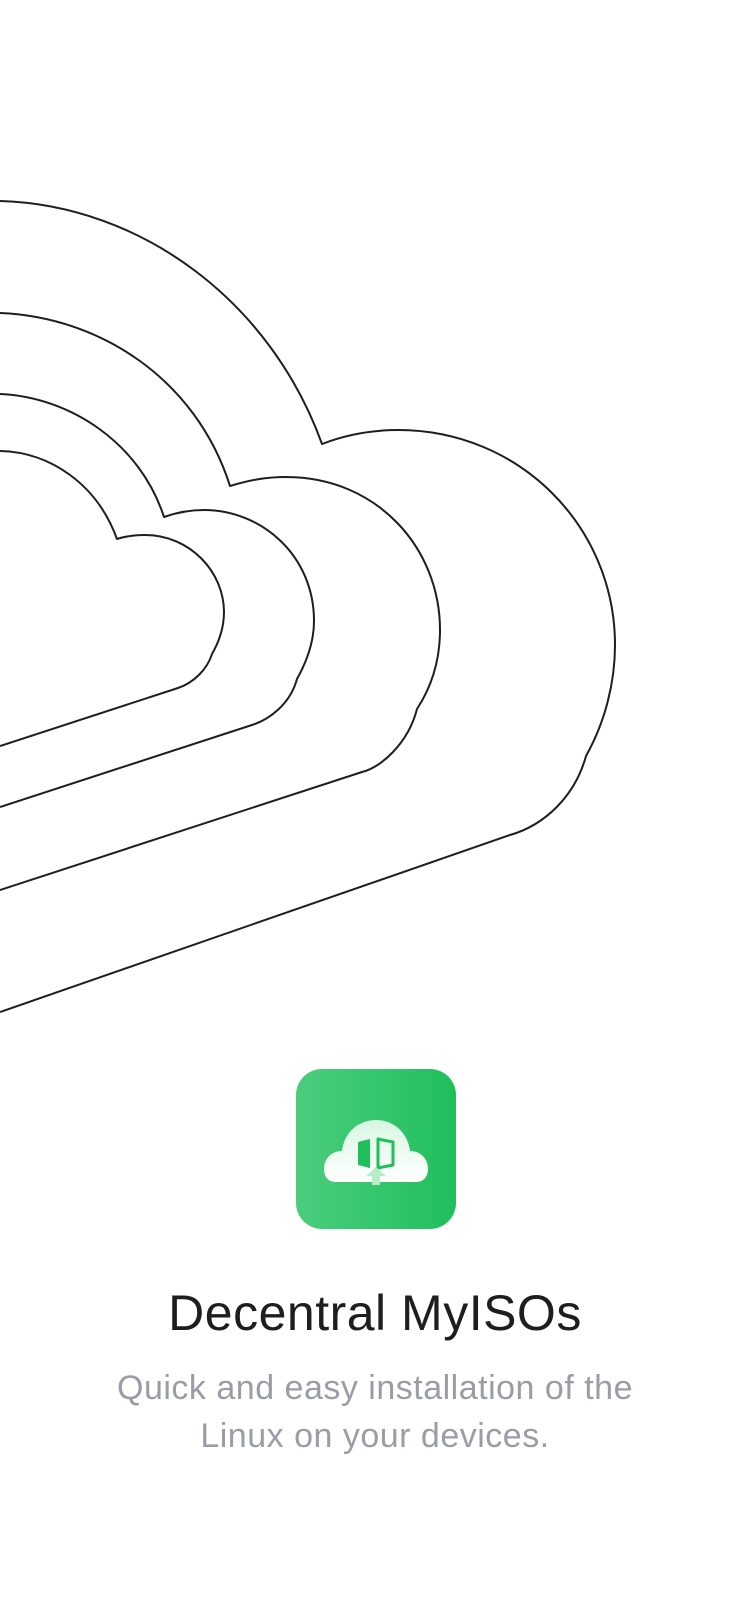 Image resolution: width=750 pixels, height=1624 pixels. What do you see at coordinates (376, 1152) in the screenshot?
I see `cloud-upload-icon` at bounding box center [376, 1152].